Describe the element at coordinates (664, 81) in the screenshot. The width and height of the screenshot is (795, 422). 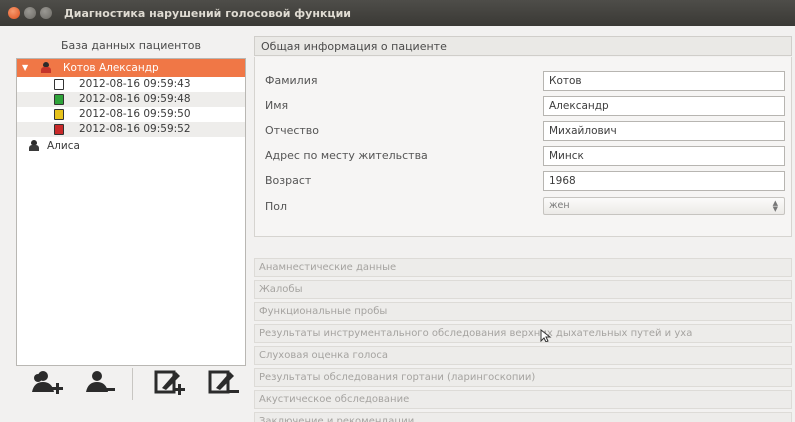
I see `surname-field: Котов` at that location.